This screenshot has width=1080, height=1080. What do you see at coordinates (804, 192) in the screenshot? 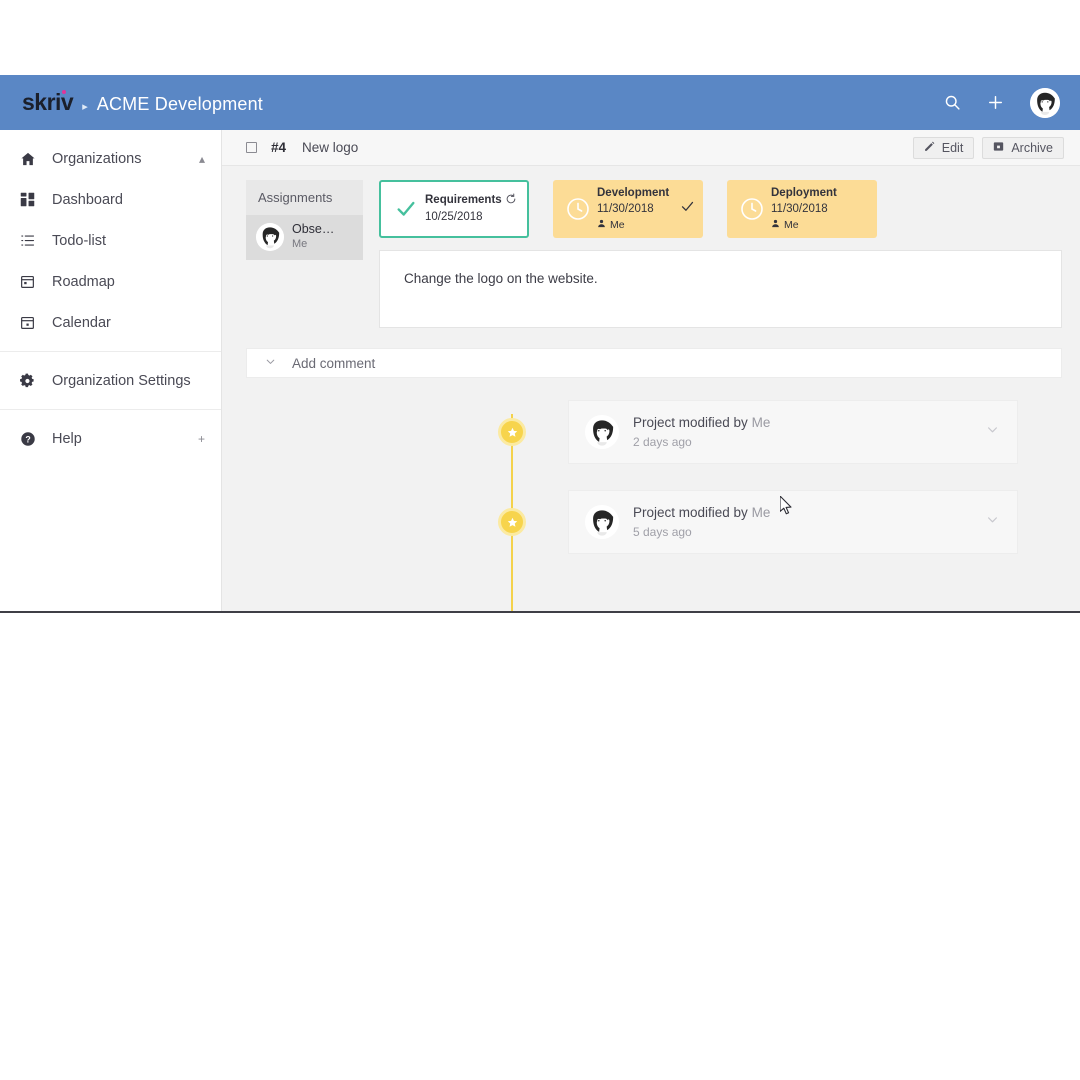
I see `stage-name: Deployment` at bounding box center [804, 192].